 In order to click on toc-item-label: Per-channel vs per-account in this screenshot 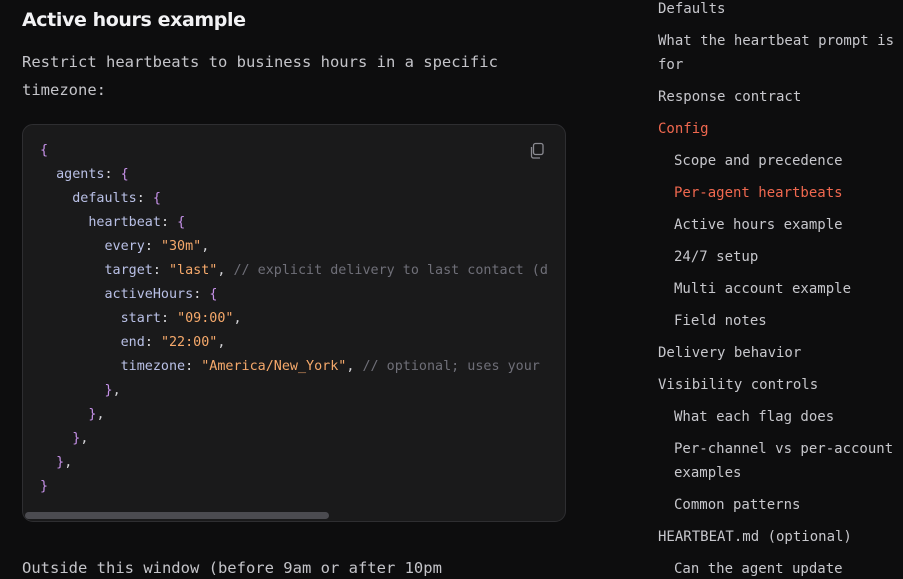, I will do `click(784, 449)`.